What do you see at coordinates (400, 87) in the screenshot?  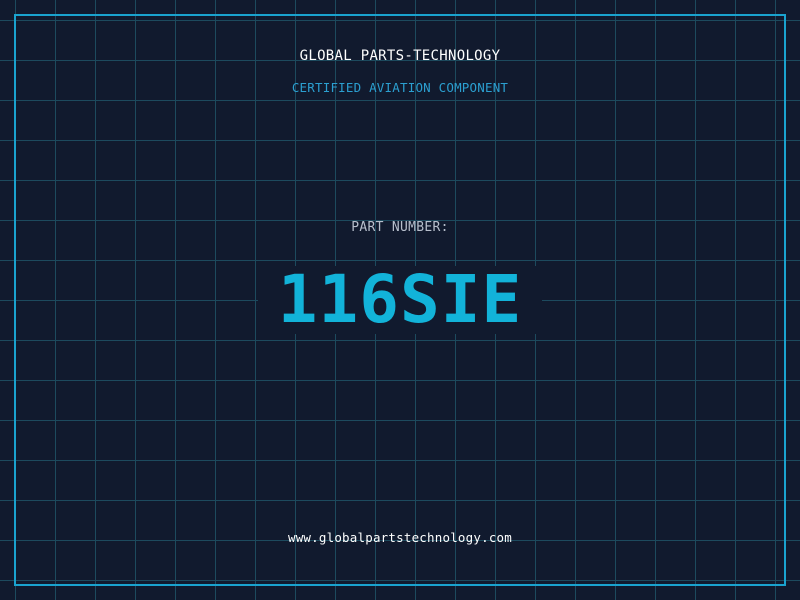 I see `brand-tagline: CERTIFIED AVIATION COMPONENT` at bounding box center [400, 87].